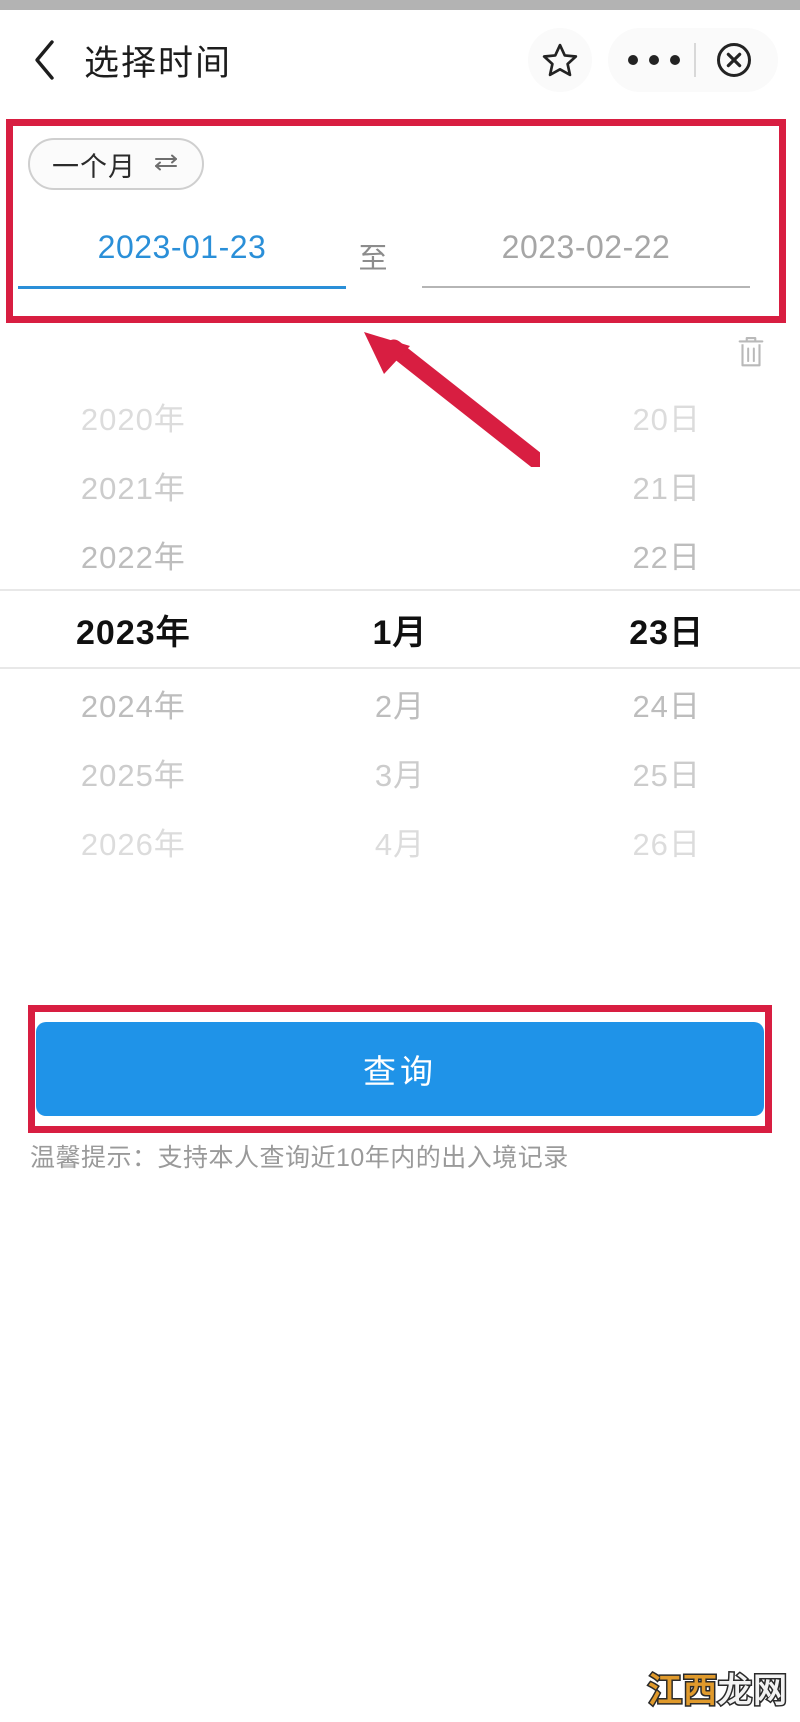 The height and width of the screenshot is (1722, 800). What do you see at coordinates (182, 287) in the screenshot?
I see `start-date-underline` at bounding box center [182, 287].